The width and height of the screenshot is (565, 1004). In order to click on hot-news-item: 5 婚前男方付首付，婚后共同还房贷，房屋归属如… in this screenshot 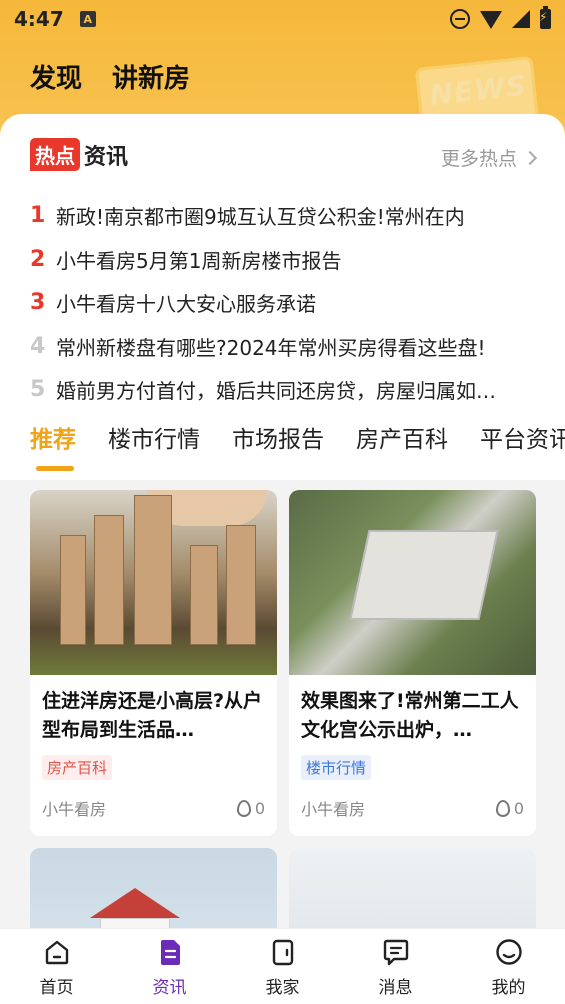, I will do `click(285, 390)`.